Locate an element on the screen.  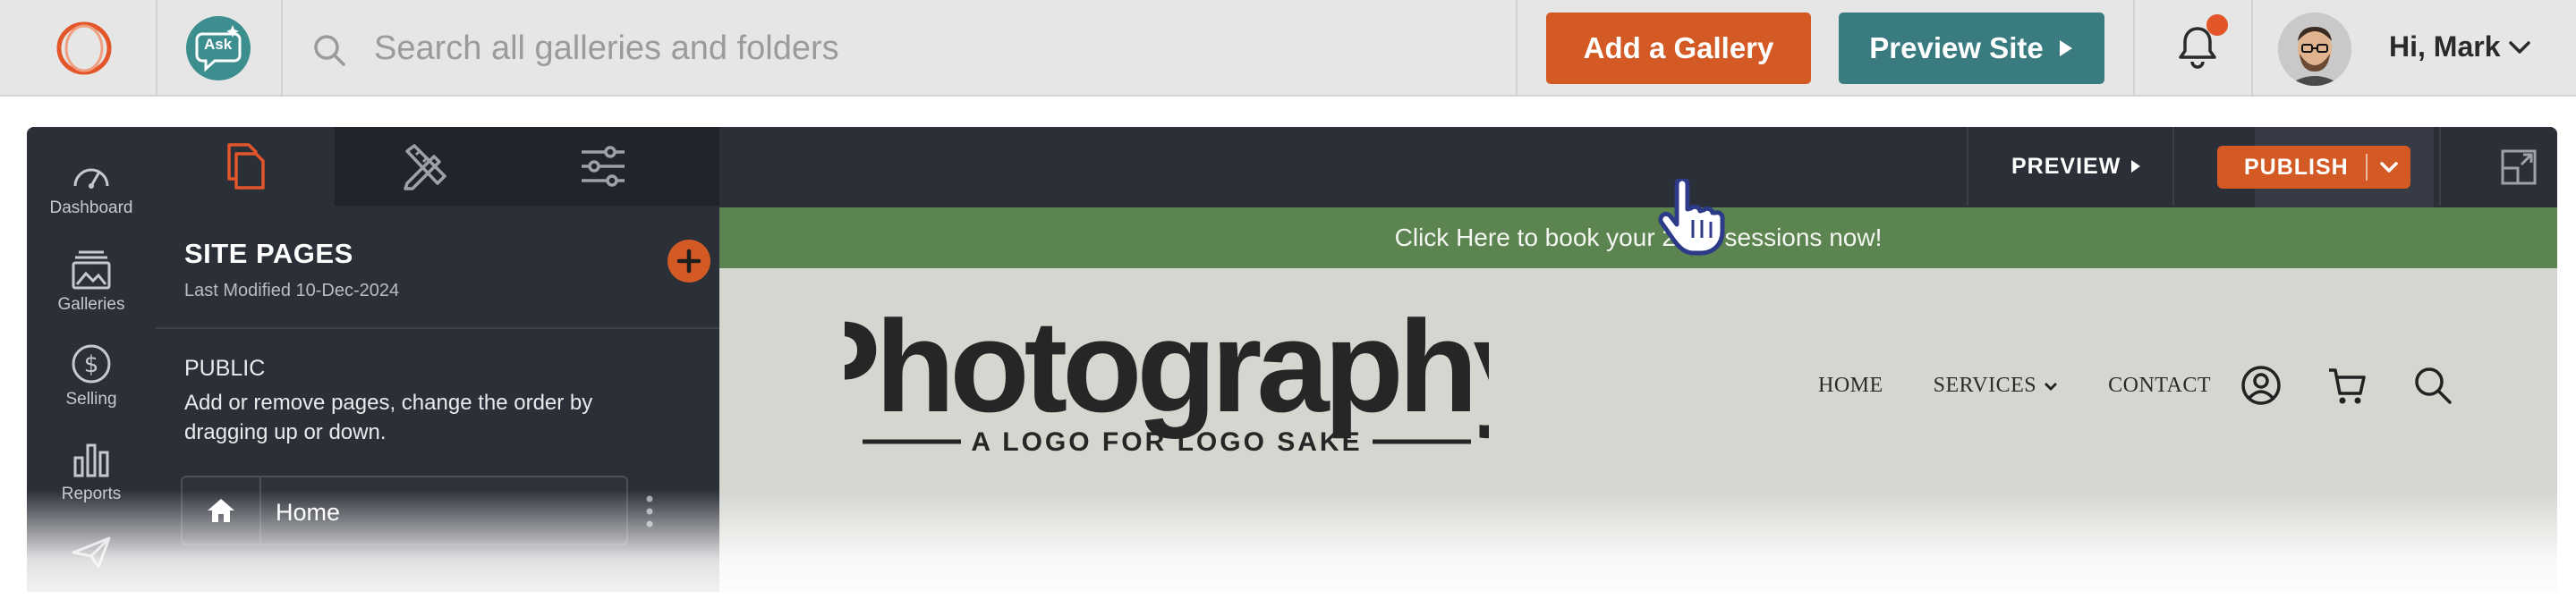
image-stack-icon is located at coordinates (91, 270).